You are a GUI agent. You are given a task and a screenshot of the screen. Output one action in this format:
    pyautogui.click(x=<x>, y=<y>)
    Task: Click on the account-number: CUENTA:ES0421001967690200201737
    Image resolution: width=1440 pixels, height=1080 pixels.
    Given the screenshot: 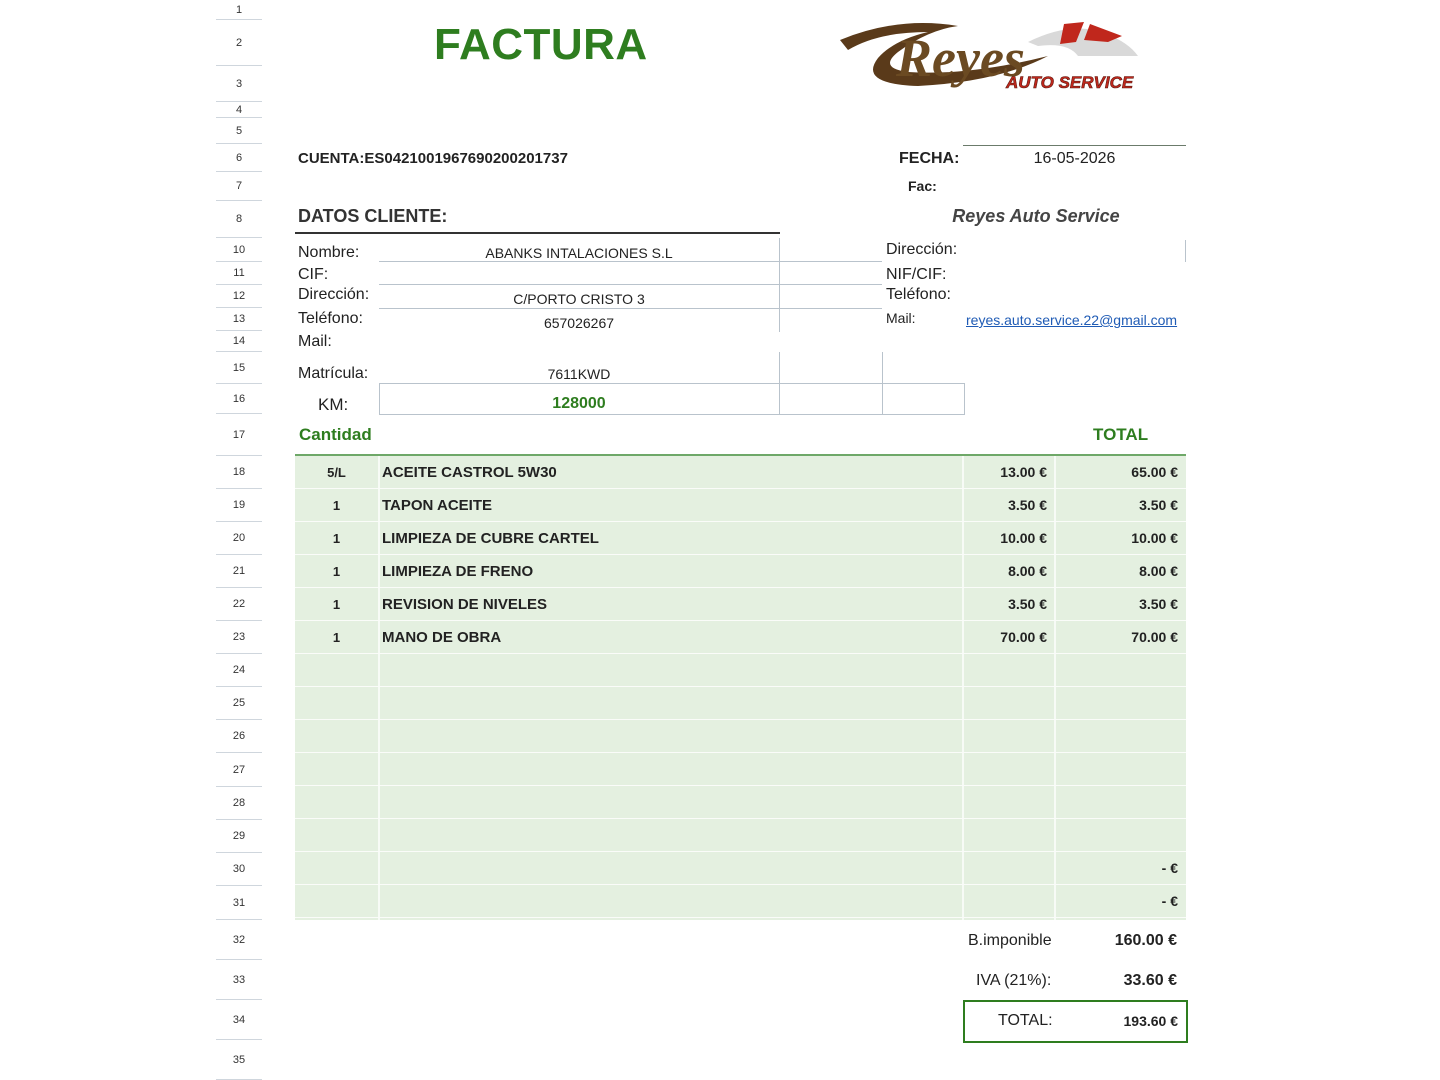 What is the action you would take?
    pyautogui.click(x=433, y=158)
    